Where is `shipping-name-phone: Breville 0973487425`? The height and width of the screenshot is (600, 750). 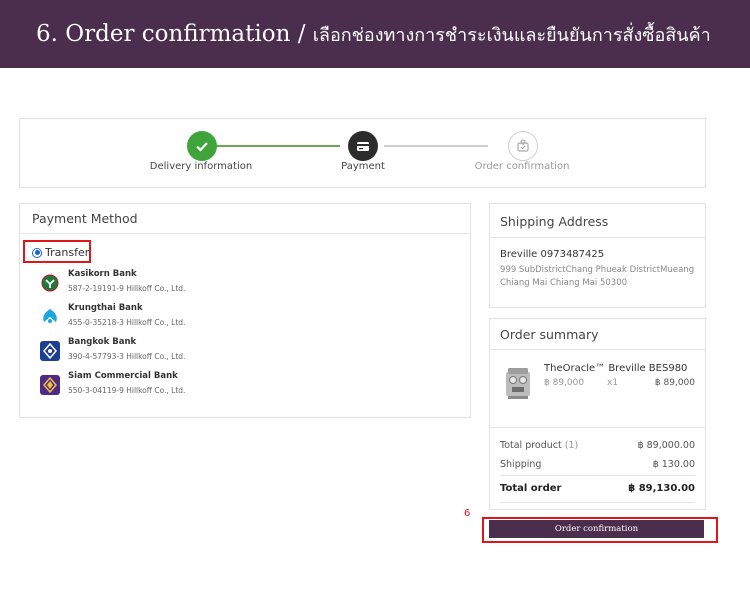
shipping-name-phone: Breville 0973487425 is located at coordinates (552, 254).